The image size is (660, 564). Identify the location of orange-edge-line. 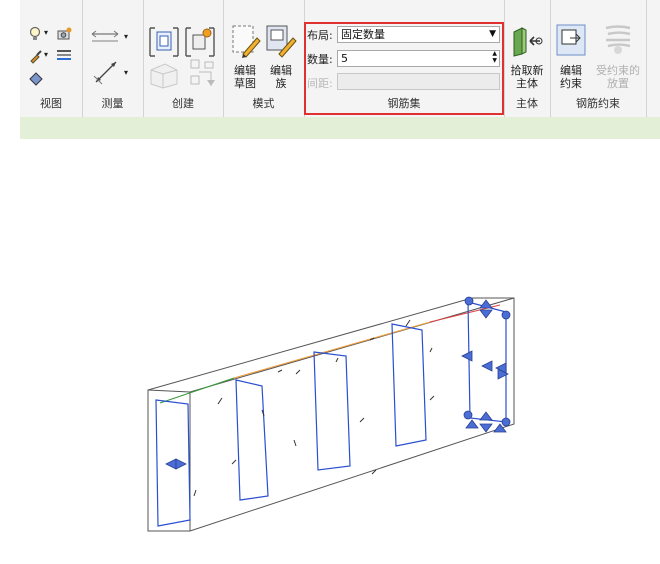
(332, 350).